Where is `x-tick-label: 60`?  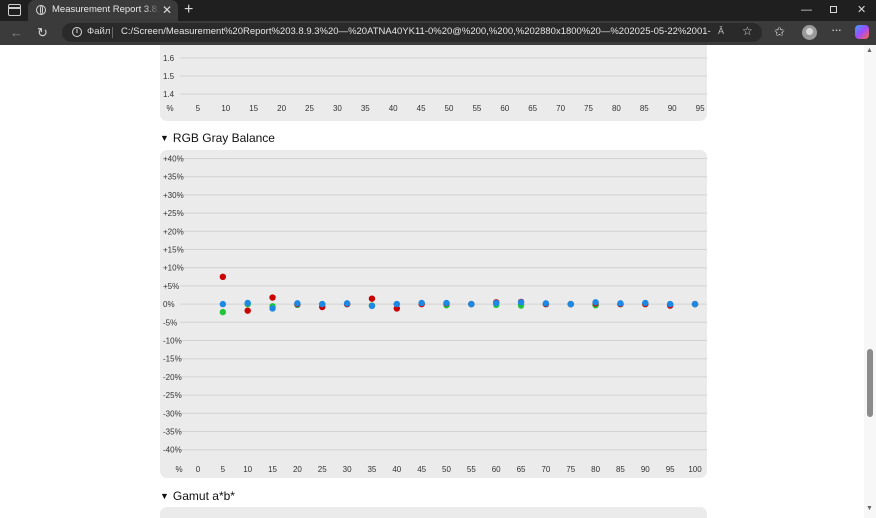 x-tick-label: 60 is located at coordinates (496, 469).